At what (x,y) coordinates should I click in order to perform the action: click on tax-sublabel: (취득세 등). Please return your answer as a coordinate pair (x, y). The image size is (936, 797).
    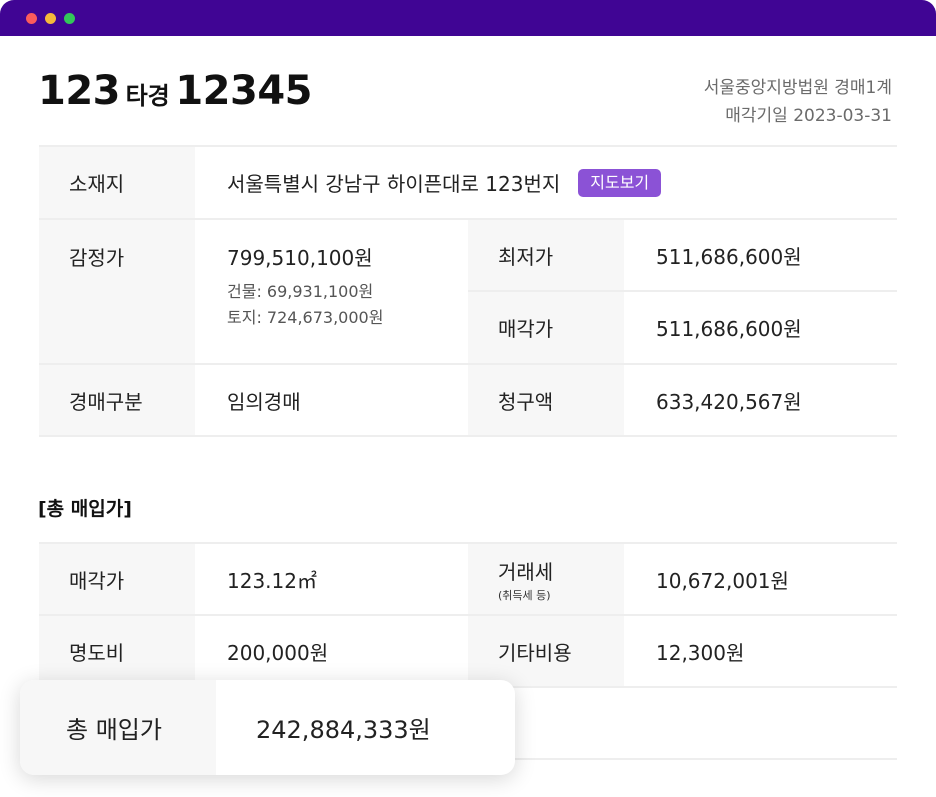
    Looking at the image, I should click on (524, 595).